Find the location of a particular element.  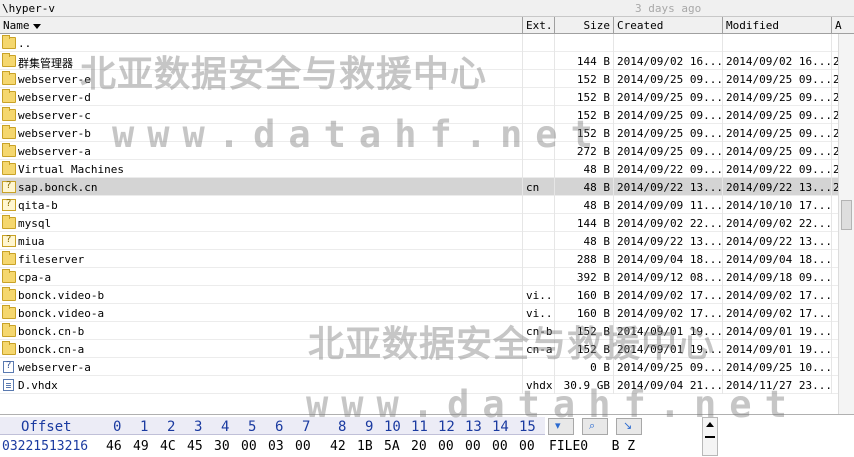

hex-scrollbar is located at coordinates (710, 436).